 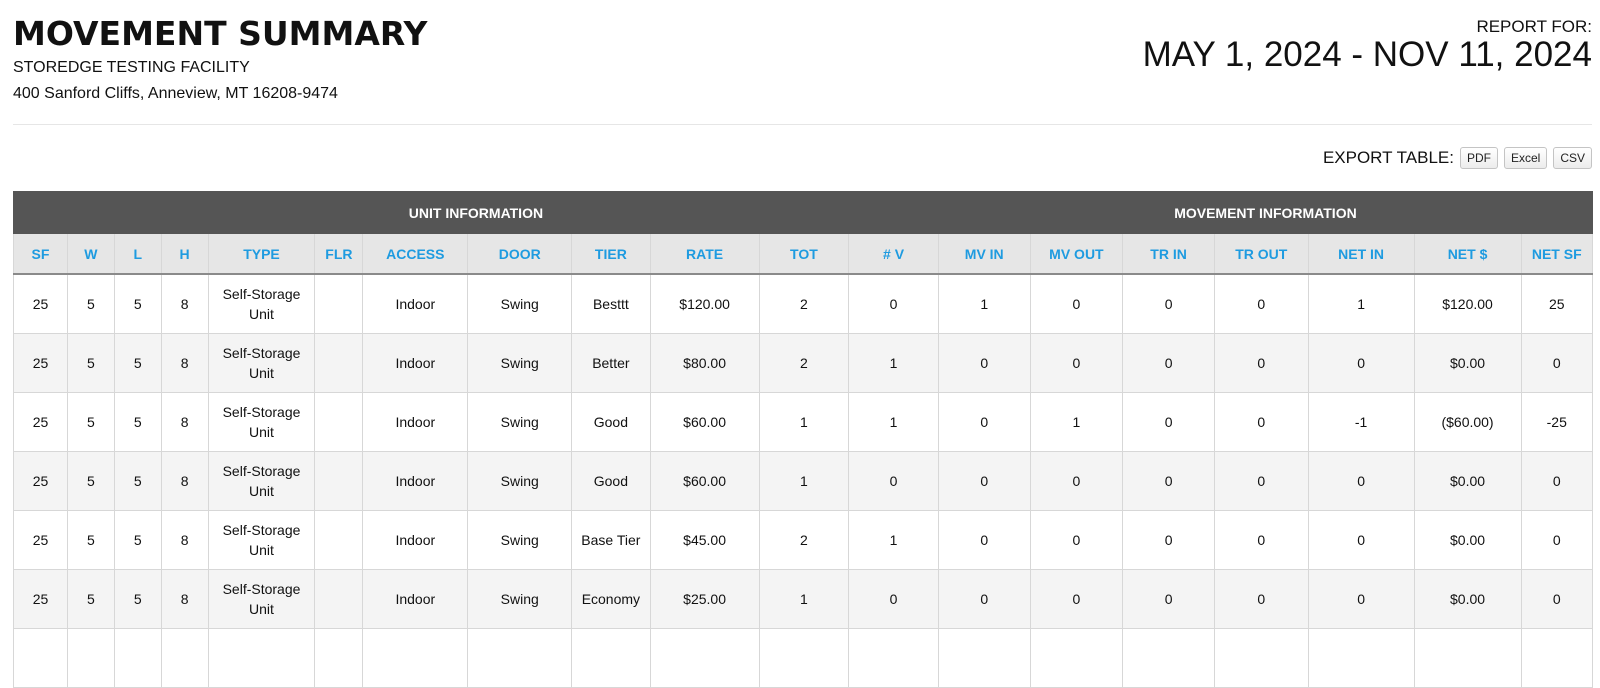 I want to click on column-header-access: ACCESS, so click(x=415, y=254).